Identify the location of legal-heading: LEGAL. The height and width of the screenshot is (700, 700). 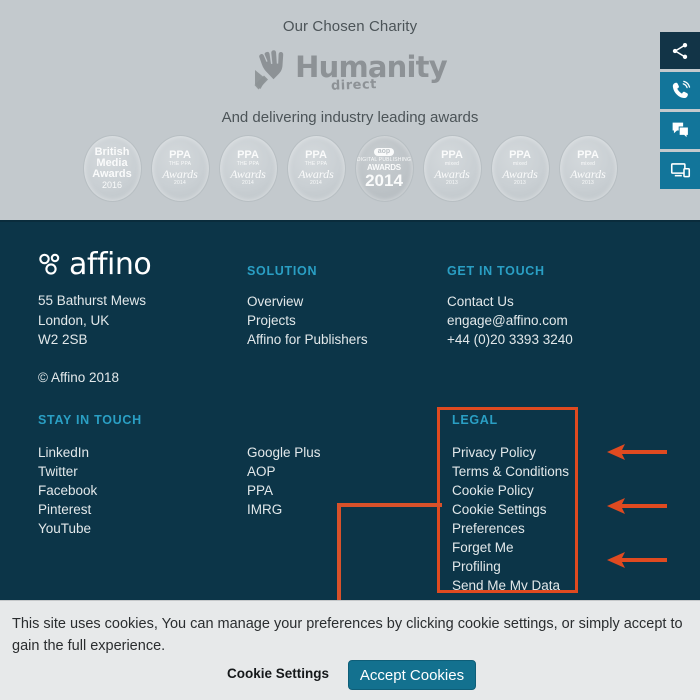
(475, 420).